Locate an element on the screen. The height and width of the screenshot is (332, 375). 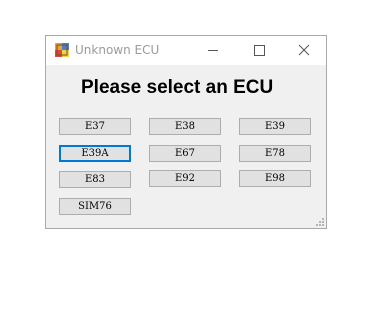
ecu-button-e38: E38 is located at coordinates (185, 126).